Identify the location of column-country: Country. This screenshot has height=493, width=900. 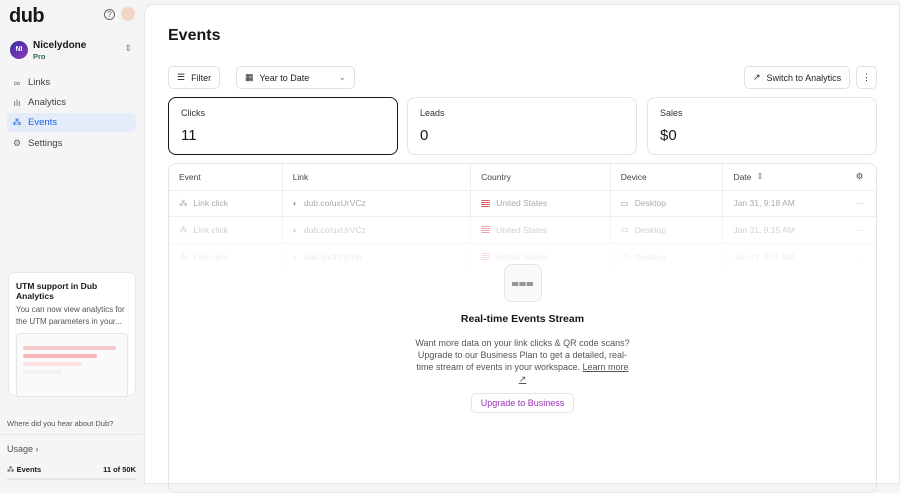
(541, 177).